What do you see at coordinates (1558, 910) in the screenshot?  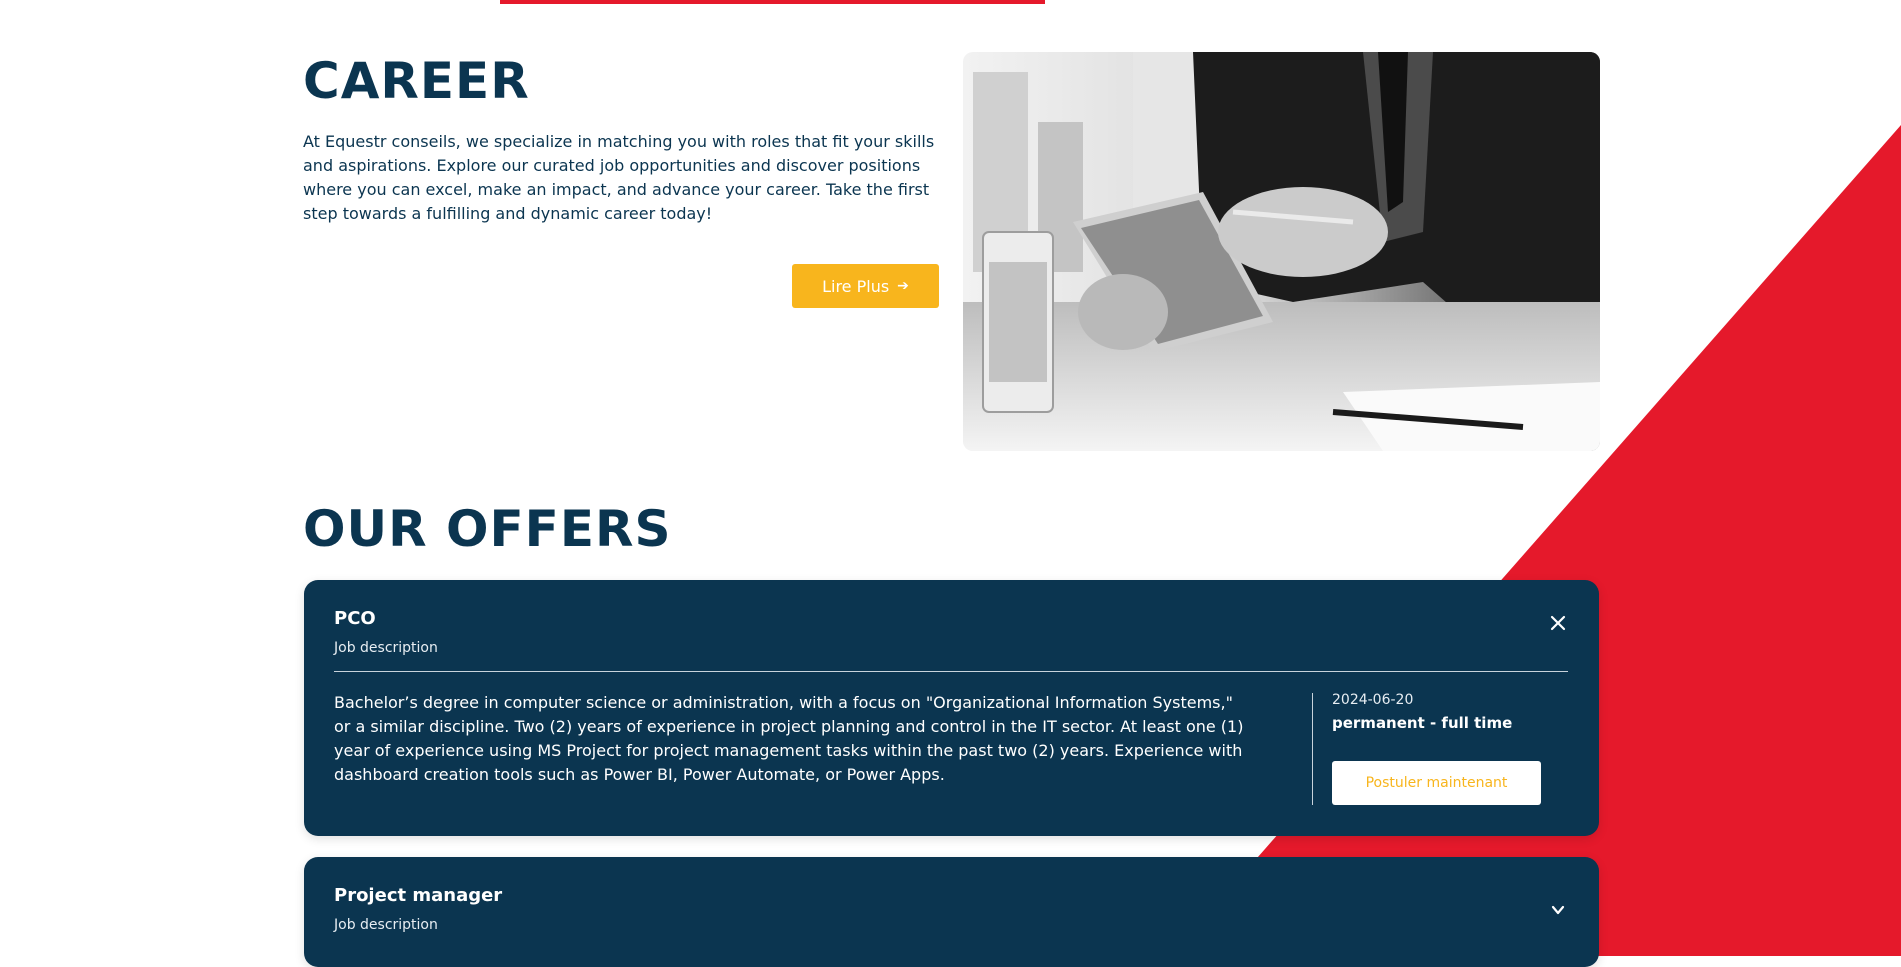 I see `chevron-down-icon` at bounding box center [1558, 910].